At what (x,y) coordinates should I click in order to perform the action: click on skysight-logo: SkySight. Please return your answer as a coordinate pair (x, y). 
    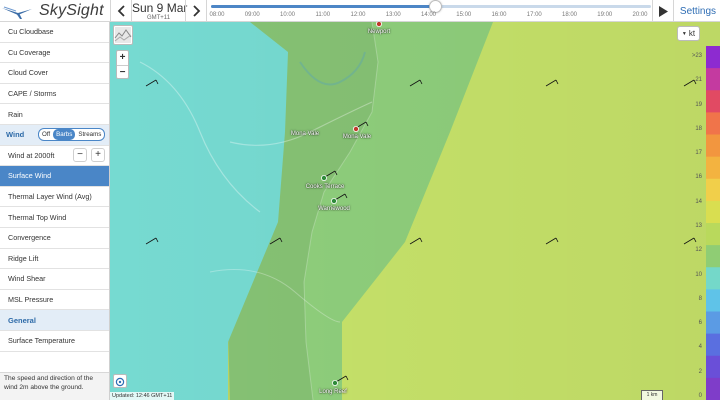
    Looking at the image, I should click on (55, 11).